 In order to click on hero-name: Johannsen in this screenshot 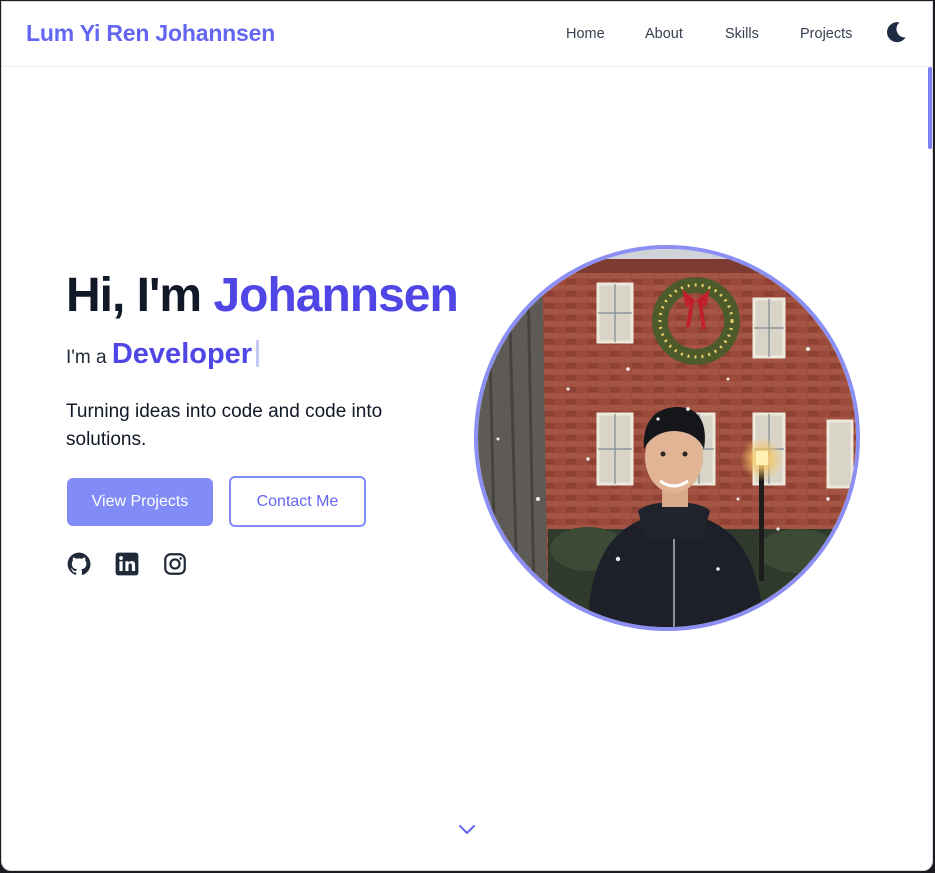, I will do `click(335, 295)`.